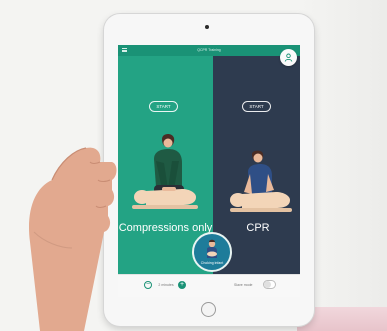  What do you see at coordinates (182, 285) in the screenshot?
I see `increase-duration-button: +` at bounding box center [182, 285].